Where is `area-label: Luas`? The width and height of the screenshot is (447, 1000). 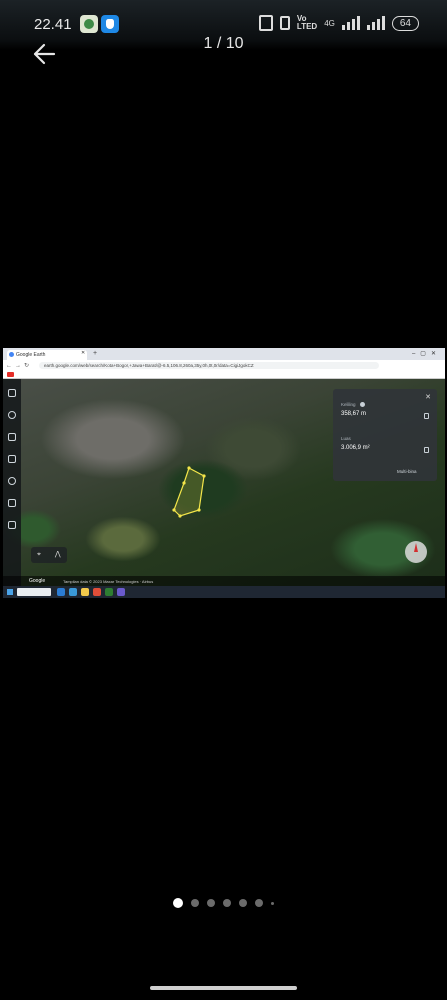
area-label: Luas is located at coordinates (346, 438).